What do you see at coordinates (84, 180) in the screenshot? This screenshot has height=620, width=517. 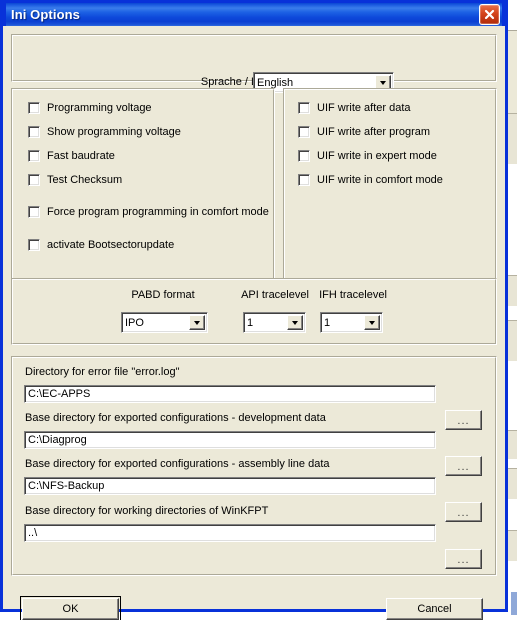 I see `checkbox-label: Test Checksum` at bounding box center [84, 180].